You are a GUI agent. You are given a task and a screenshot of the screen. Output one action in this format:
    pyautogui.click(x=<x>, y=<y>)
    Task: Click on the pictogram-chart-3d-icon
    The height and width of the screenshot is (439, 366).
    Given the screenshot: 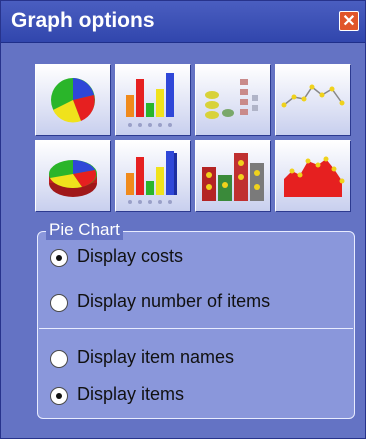 What is the action you would take?
    pyautogui.click(x=233, y=177)
    